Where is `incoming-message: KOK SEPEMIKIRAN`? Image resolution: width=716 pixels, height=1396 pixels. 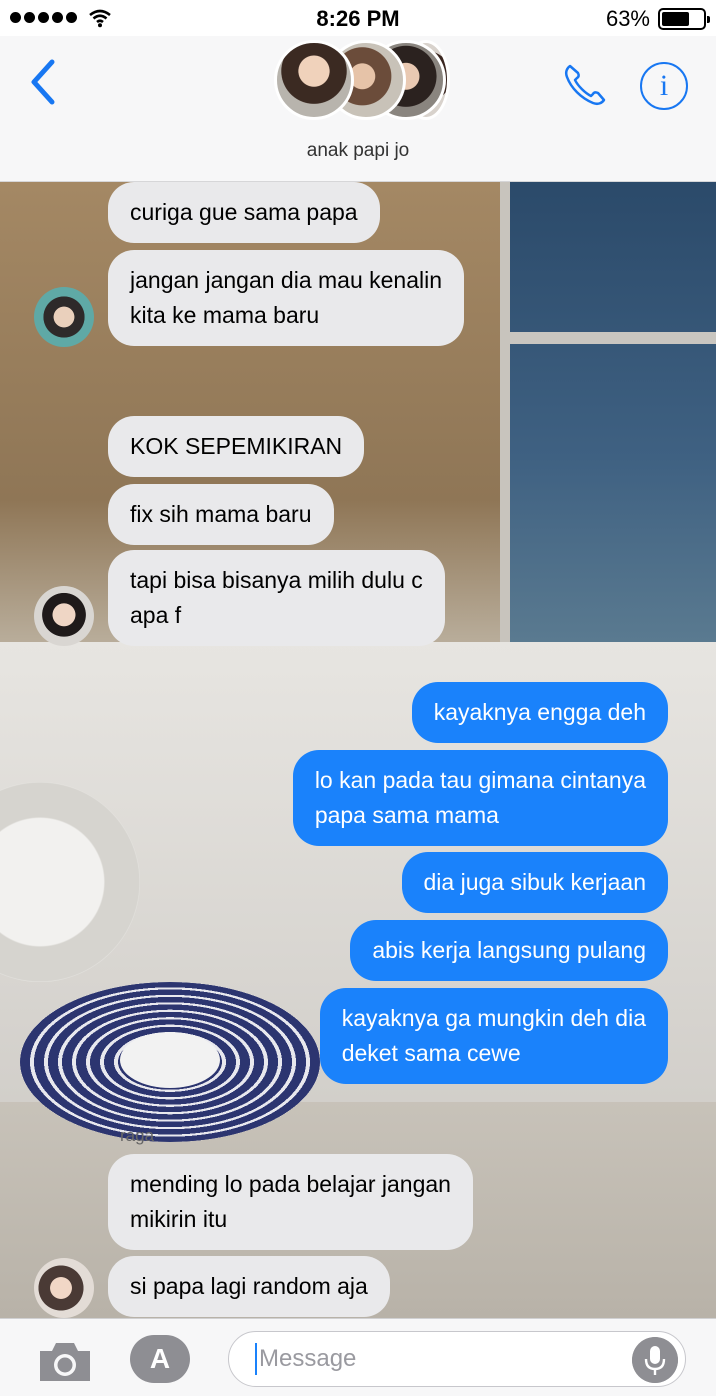
incoming-message: KOK SEPEMIKIRAN is located at coordinates (236, 446).